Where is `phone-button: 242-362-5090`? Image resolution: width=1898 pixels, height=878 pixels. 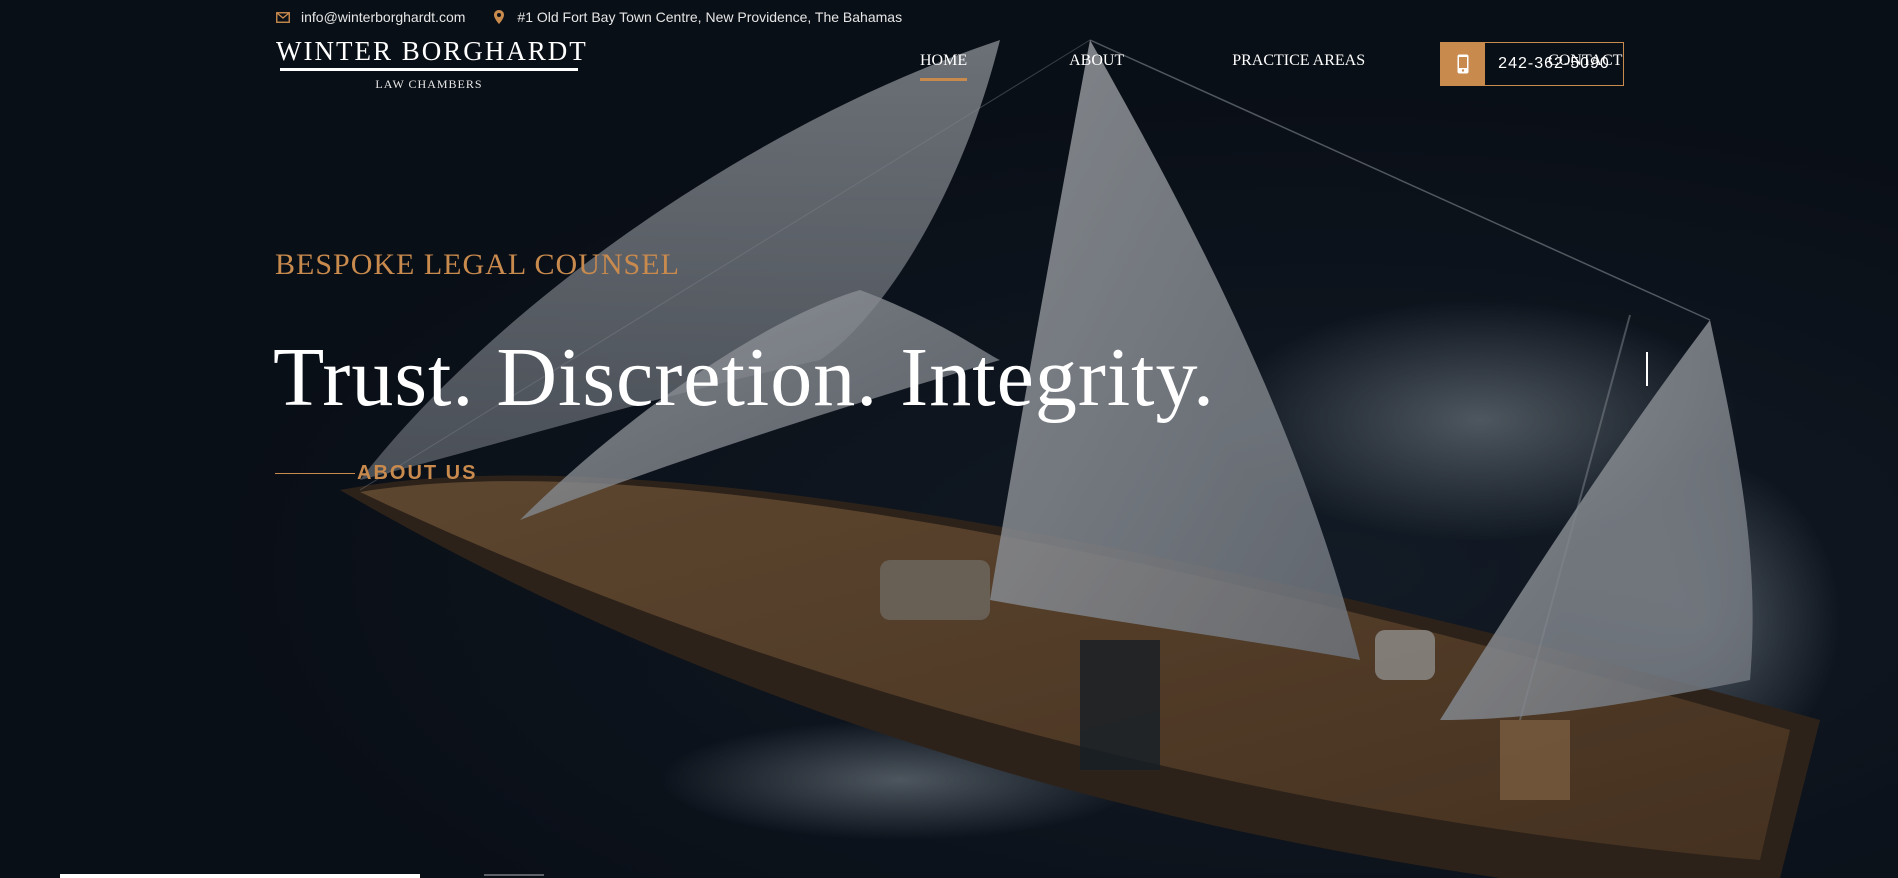 phone-button: 242-362-5090 is located at coordinates (1532, 64).